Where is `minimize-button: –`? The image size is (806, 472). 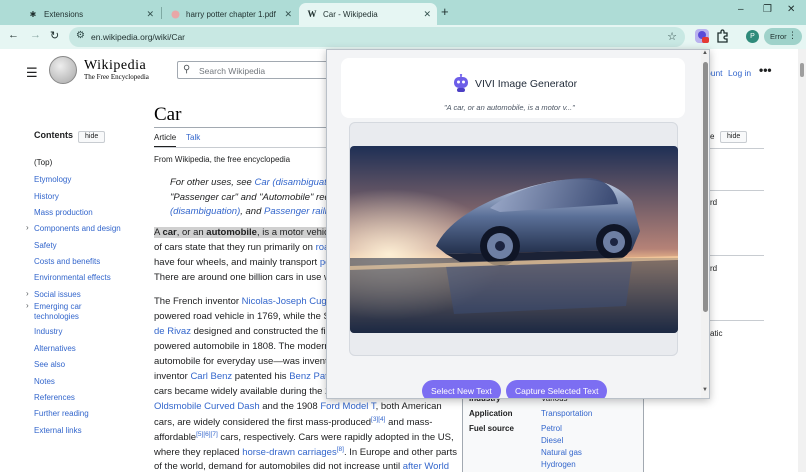 minimize-button: – is located at coordinates (741, 9).